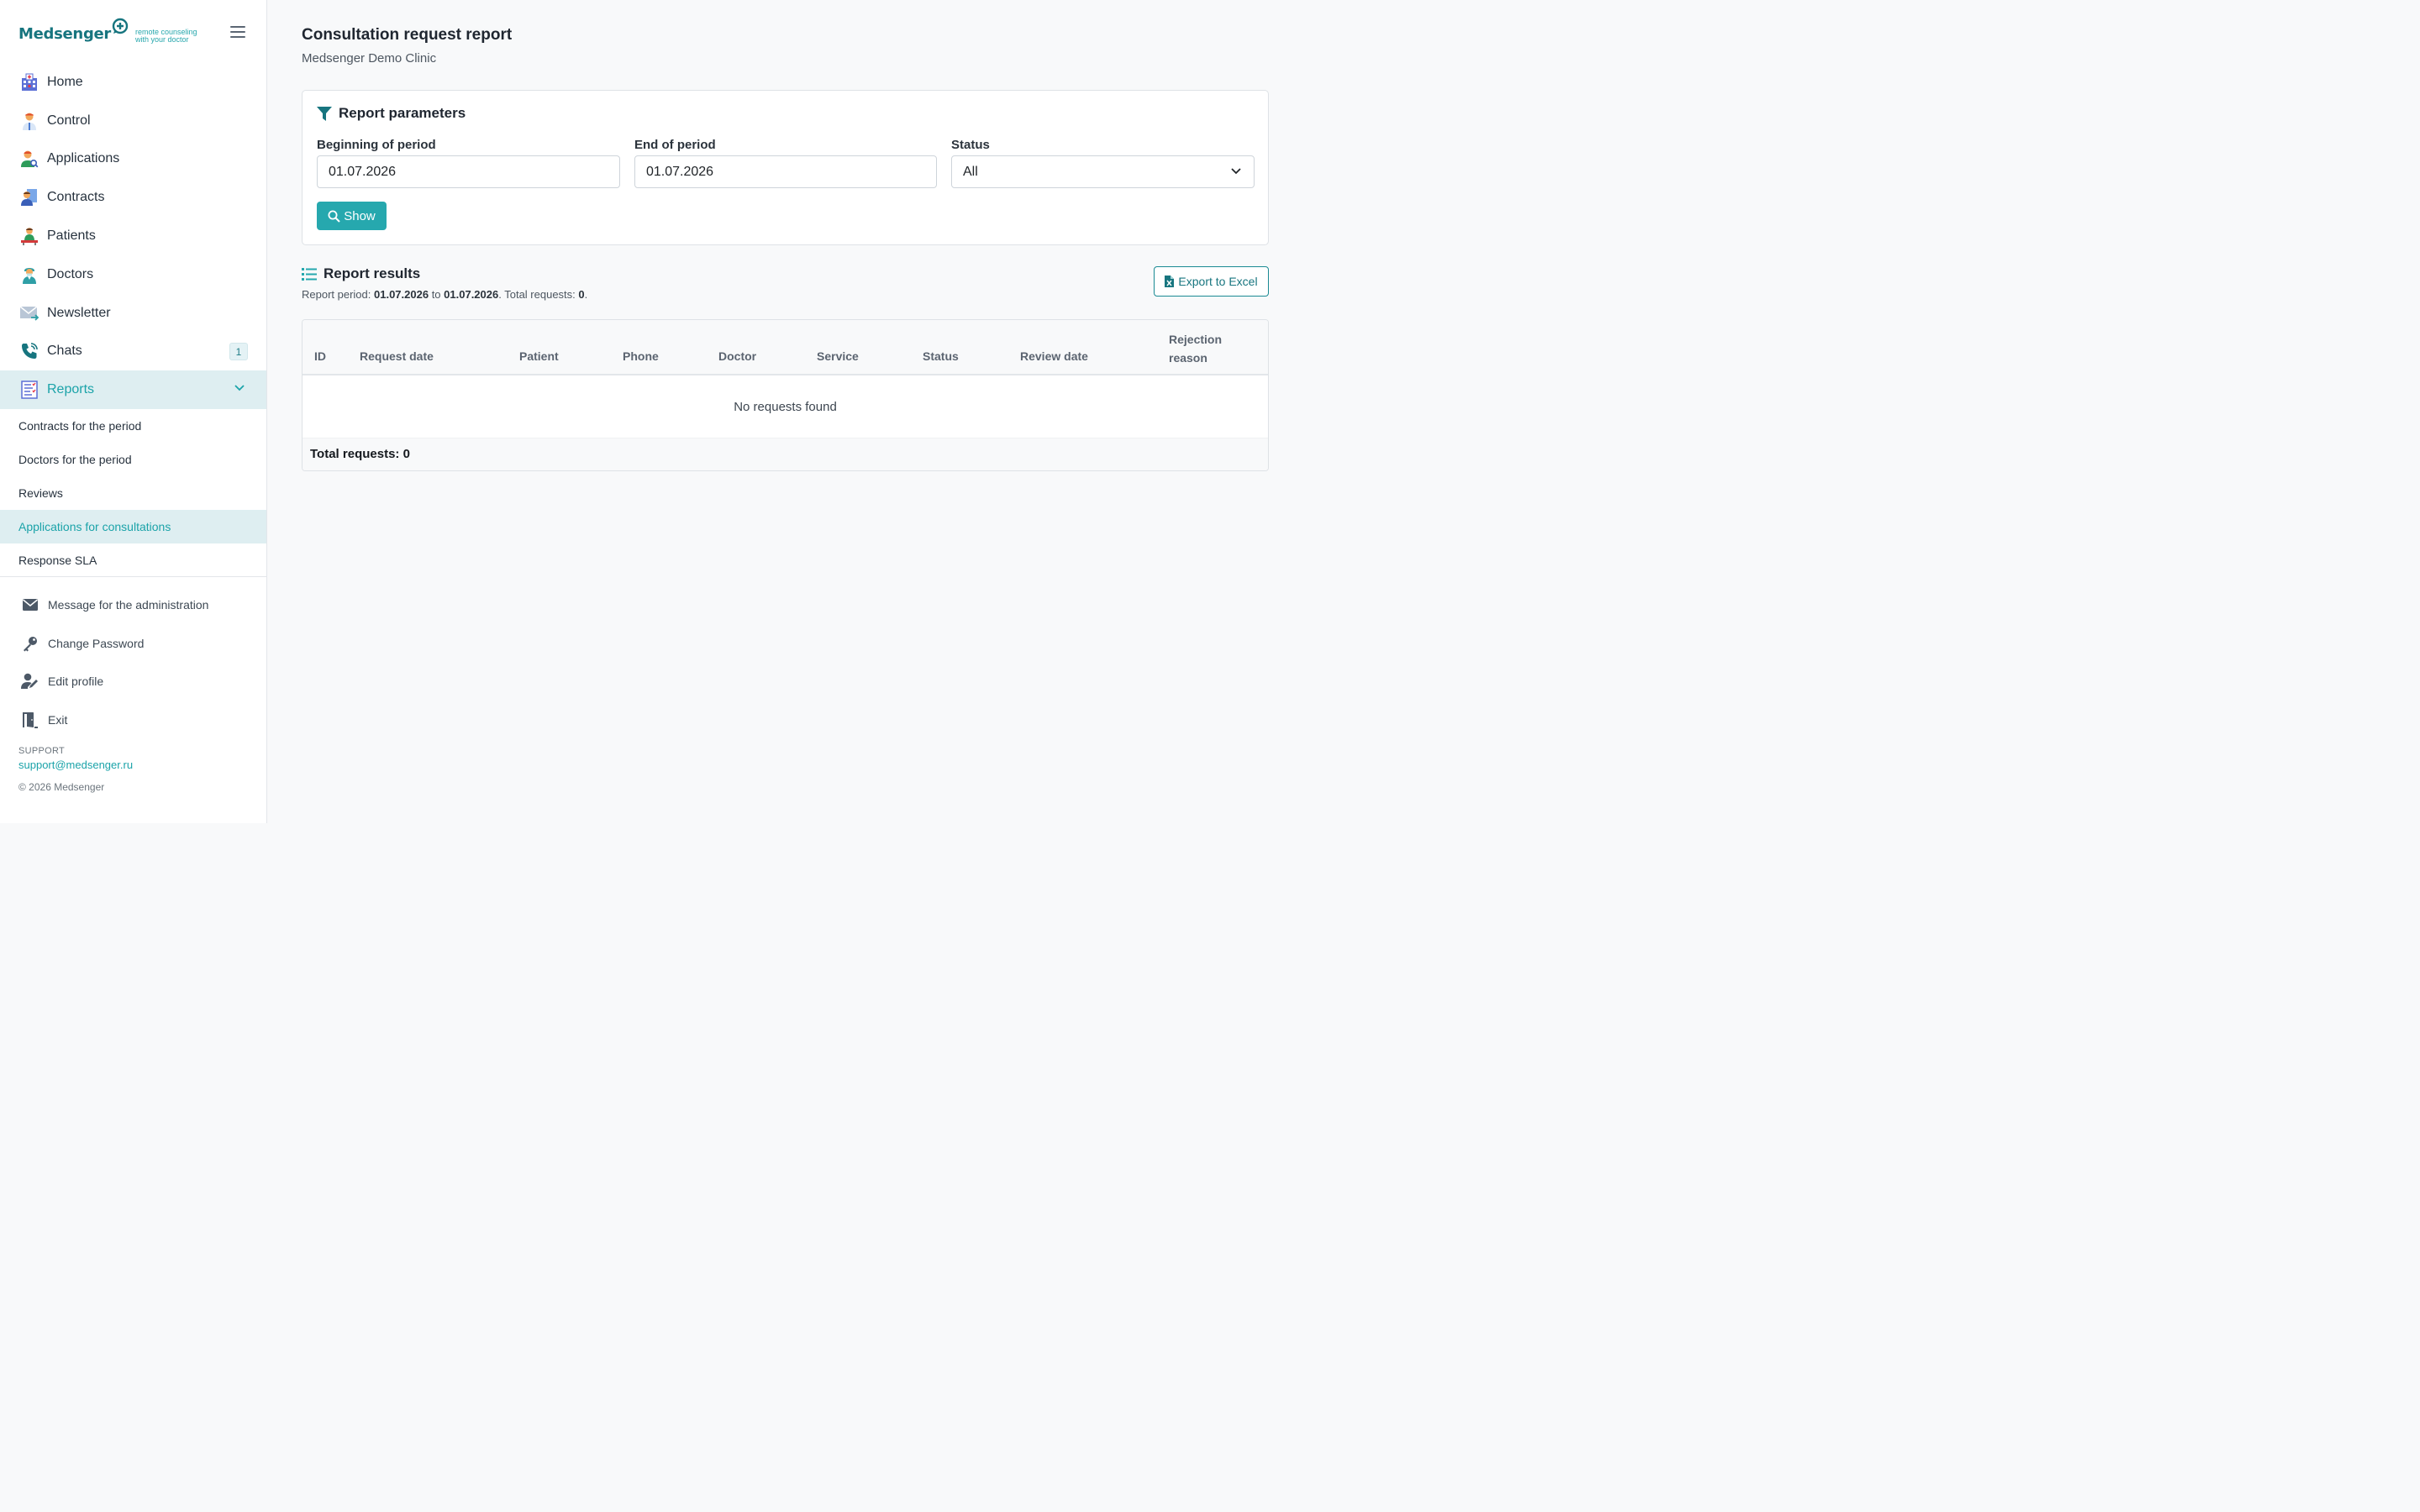 The image size is (2420, 1512). What do you see at coordinates (133, 682) in the screenshot?
I see `edit-profile-link: Edit profile` at bounding box center [133, 682].